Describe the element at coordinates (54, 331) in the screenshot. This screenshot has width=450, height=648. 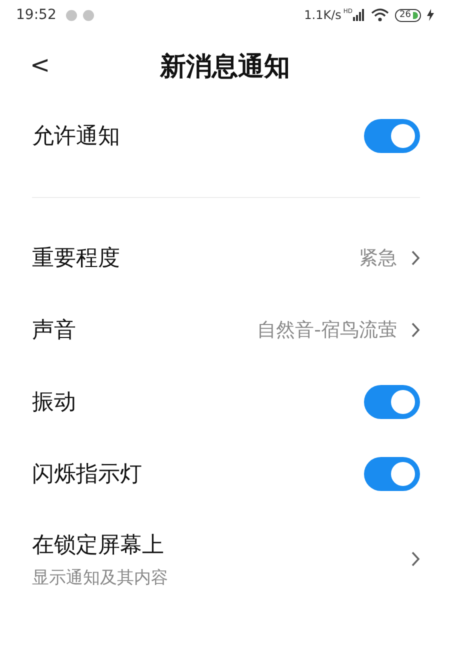
I see `setting-label: 声音` at that location.